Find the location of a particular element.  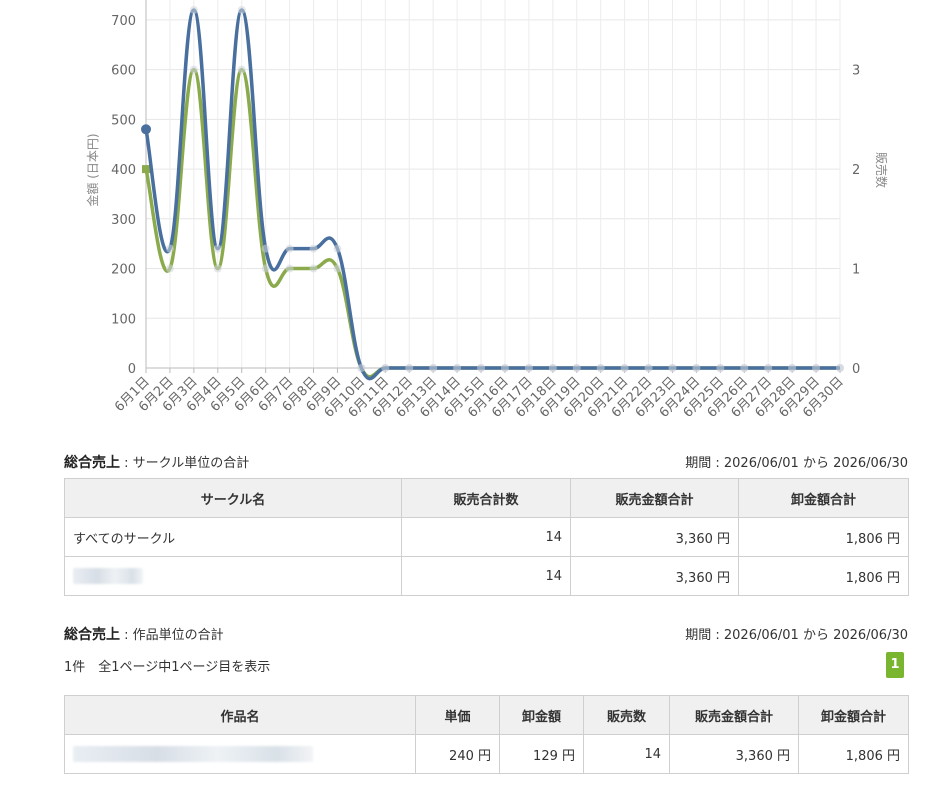

work-name-cell-redacted is located at coordinates (240, 754).